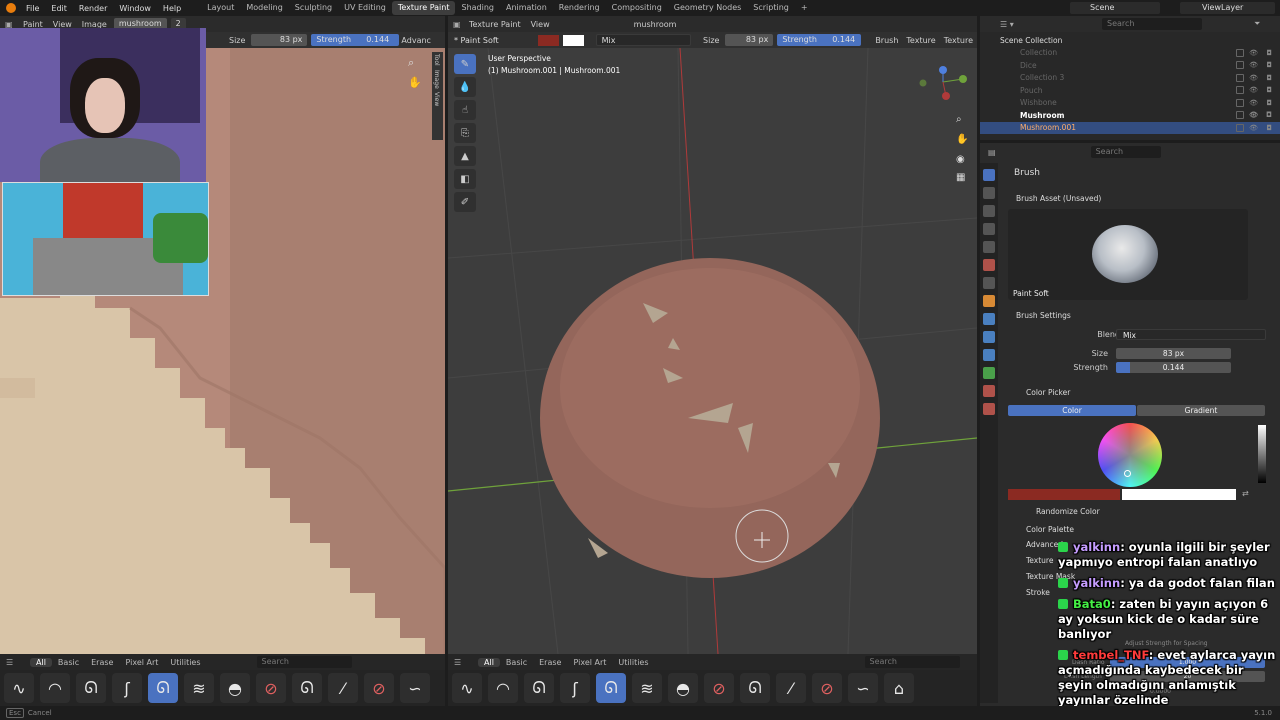 The width and height of the screenshot is (1280, 720). Describe the element at coordinates (465, 202) in the screenshot. I see `annotate-tool-icon: ✐` at that location.